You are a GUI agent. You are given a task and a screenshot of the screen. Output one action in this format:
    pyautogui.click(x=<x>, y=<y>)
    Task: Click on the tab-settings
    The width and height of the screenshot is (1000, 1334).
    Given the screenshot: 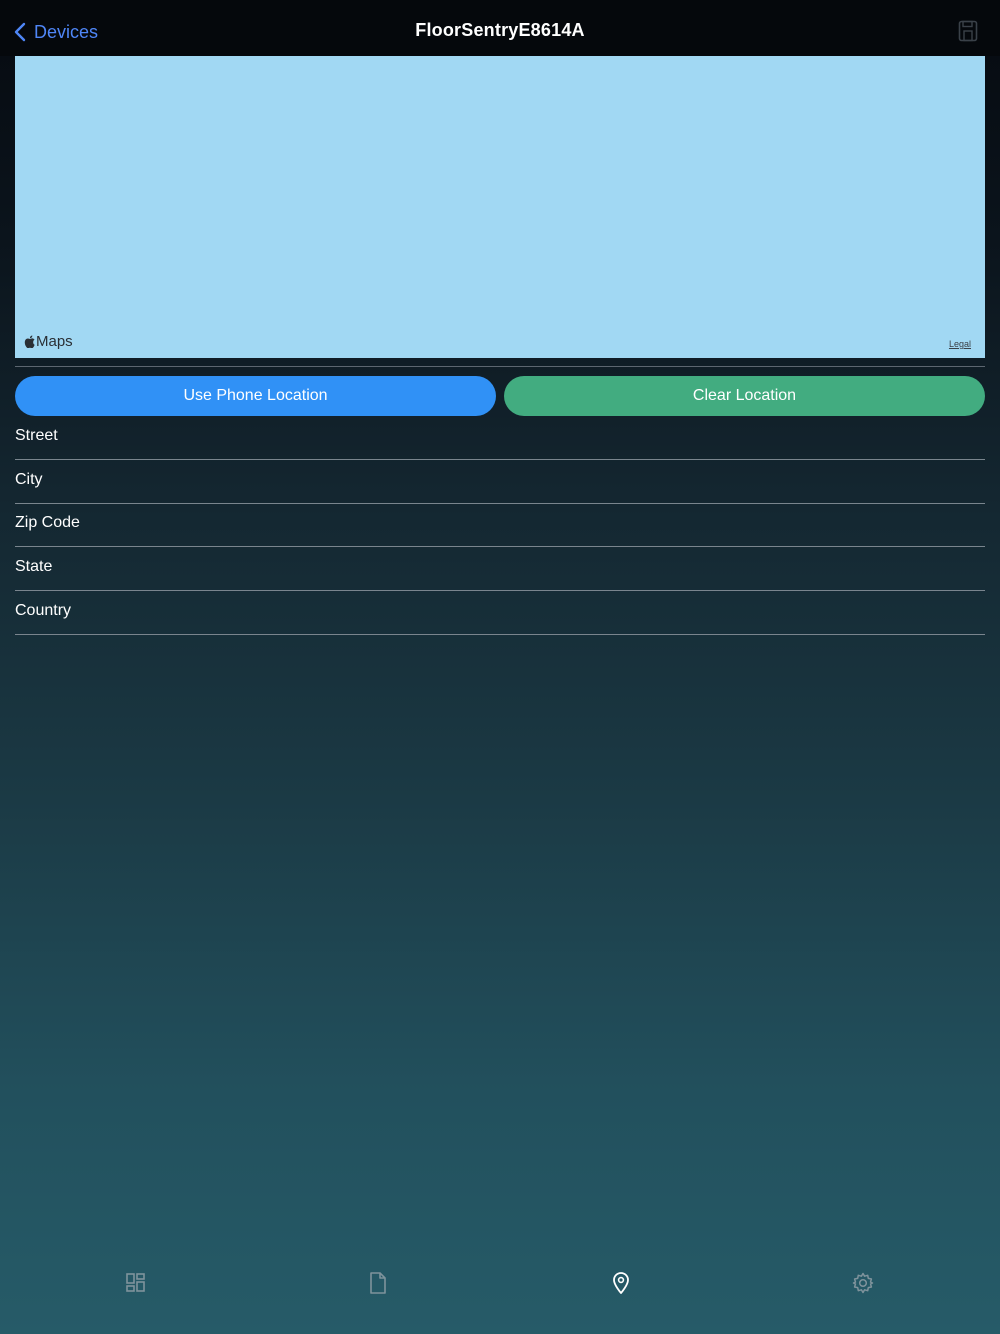 What is the action you would take?
    pyautogui.click(x=863, y=1283)
    